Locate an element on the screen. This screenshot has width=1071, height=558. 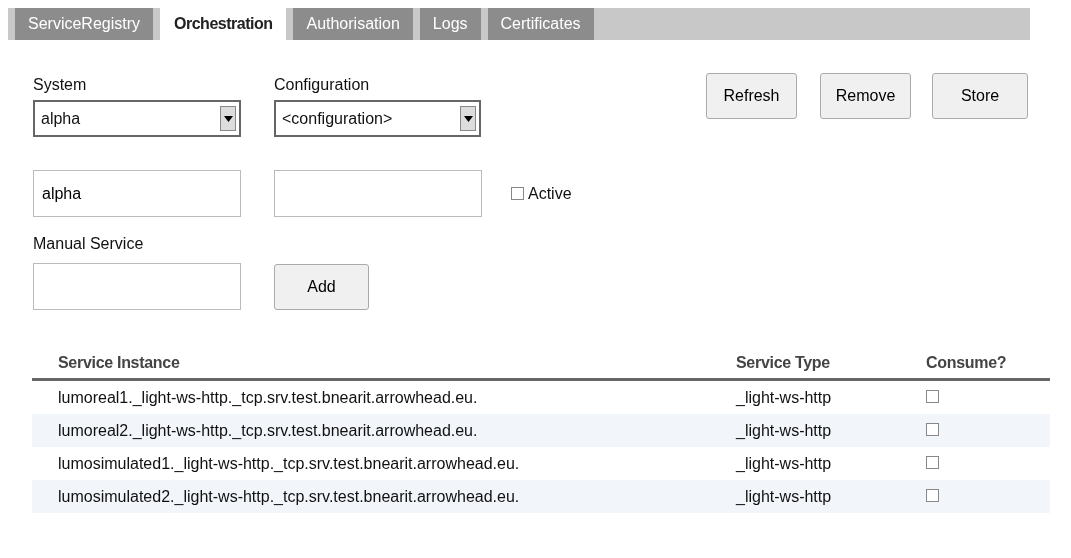
field-label: Manual Service is located at coordinates (89, 244).